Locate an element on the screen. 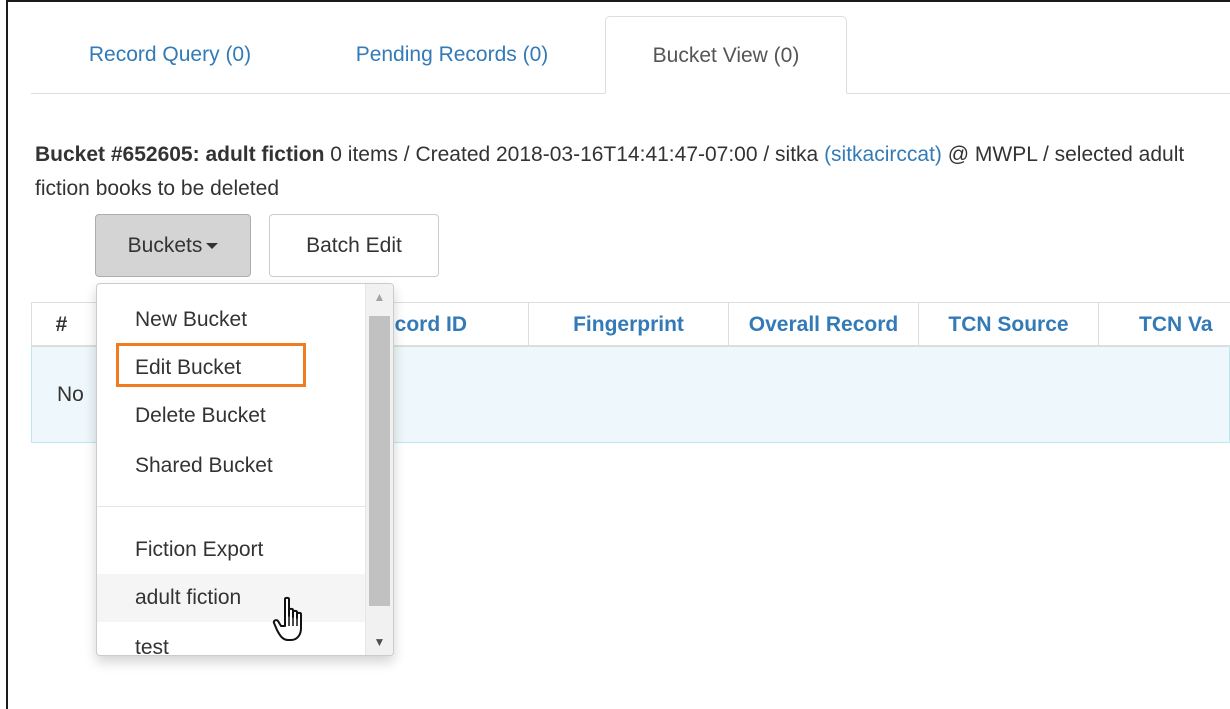  column-header-tcn-value: TCN Va is located at coordinates (1164, 324).